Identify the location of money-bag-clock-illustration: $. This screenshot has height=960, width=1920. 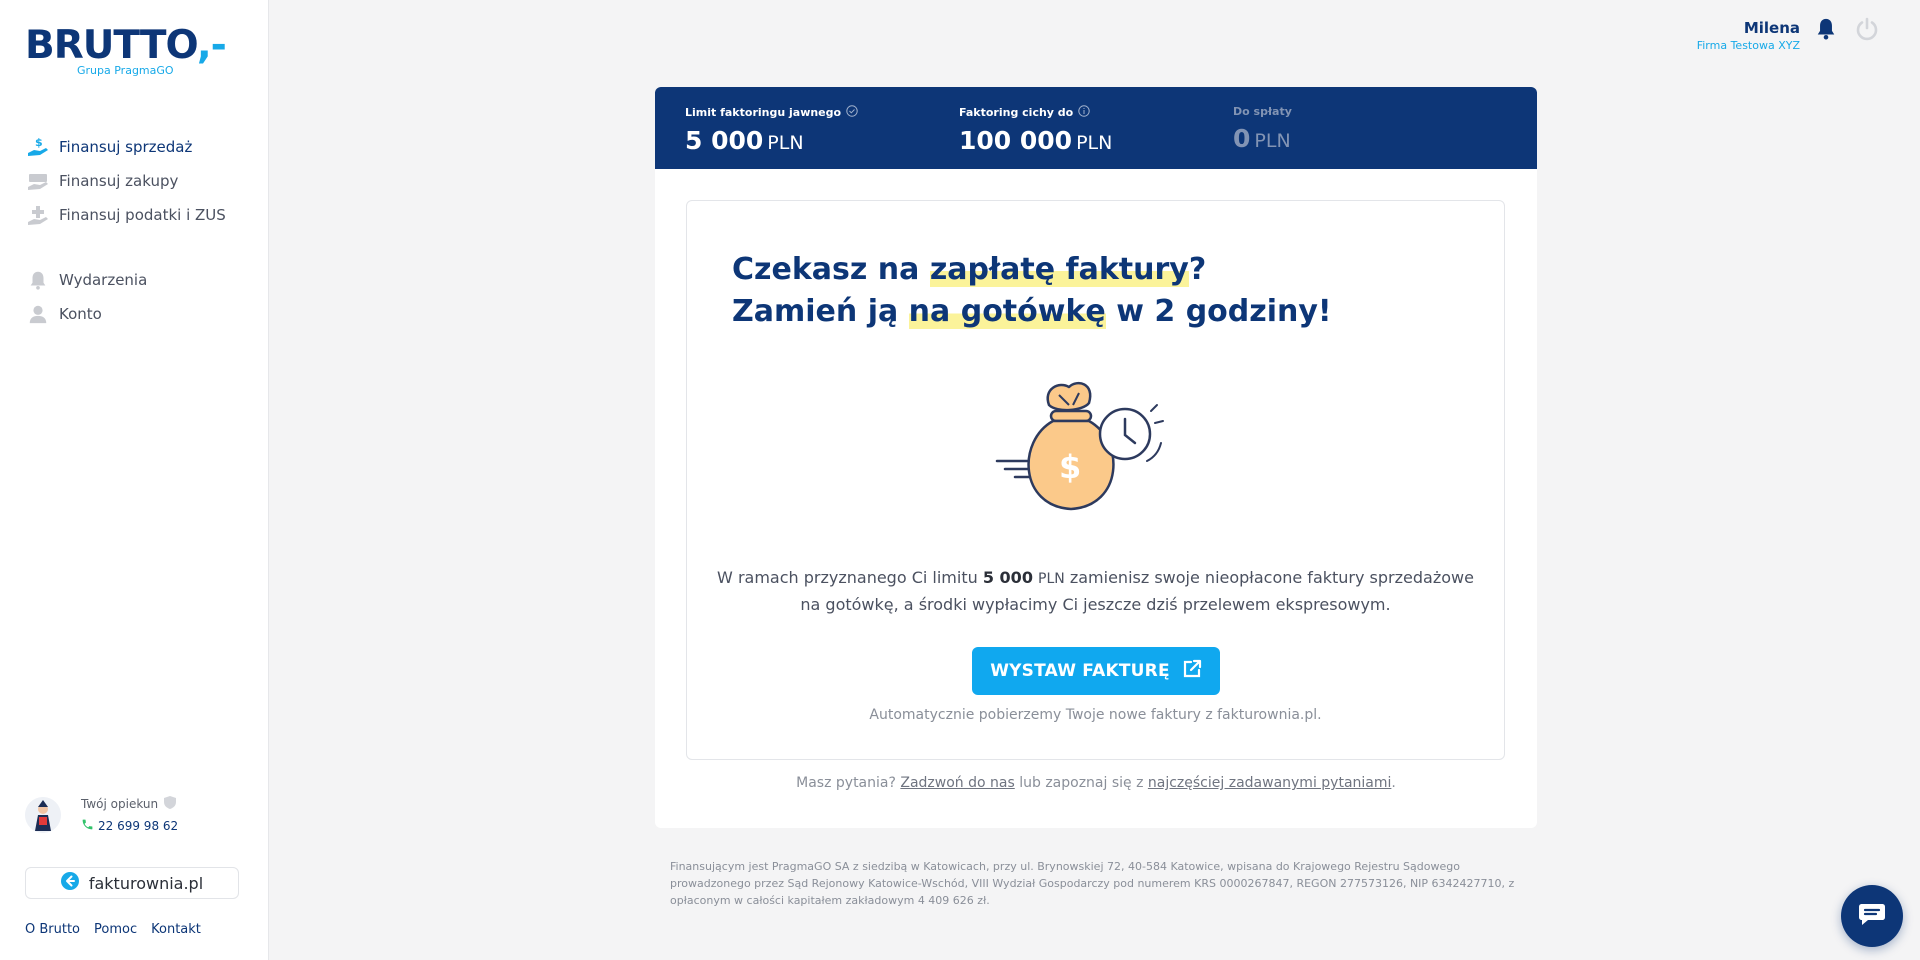
(1077, 453).